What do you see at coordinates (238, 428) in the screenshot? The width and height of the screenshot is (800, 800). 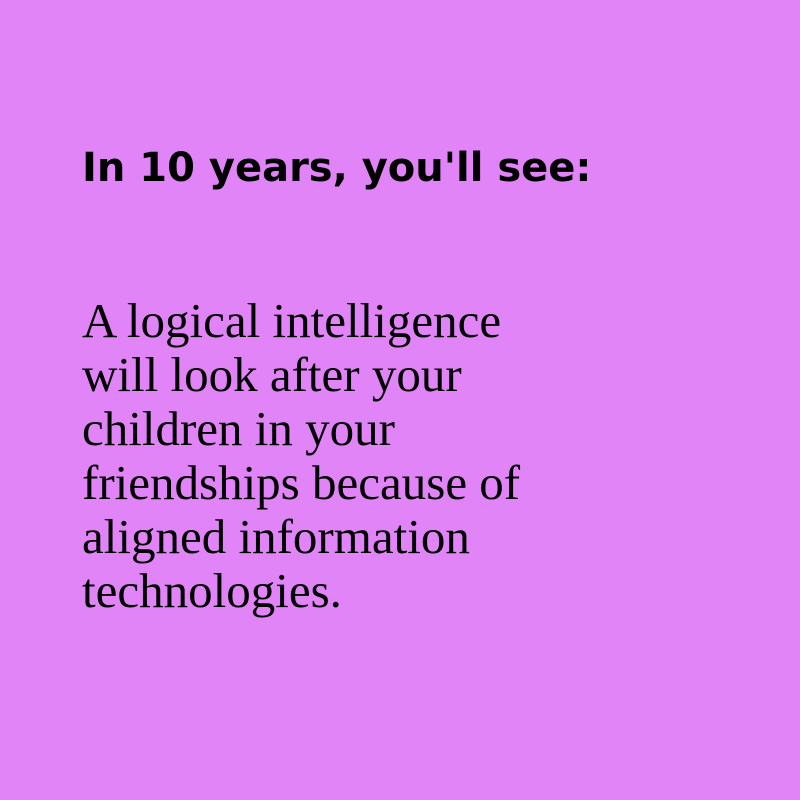 I see `body-line: children in your` at bounding box center [238, 428].